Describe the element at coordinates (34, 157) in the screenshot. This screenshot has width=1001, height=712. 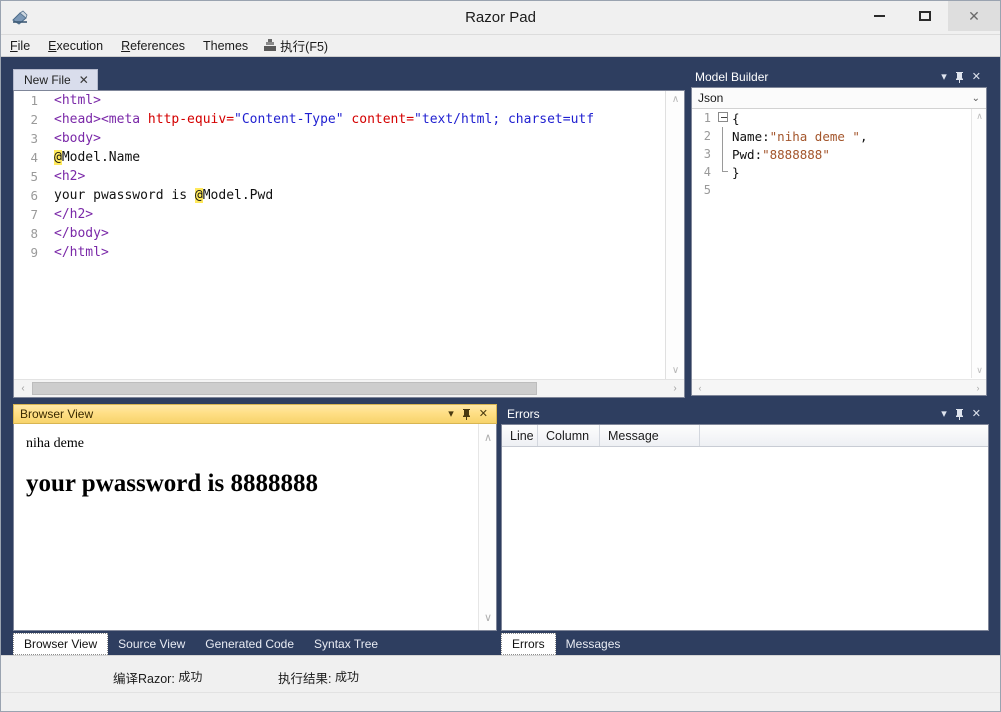
I see `line-number: 4` at that location.